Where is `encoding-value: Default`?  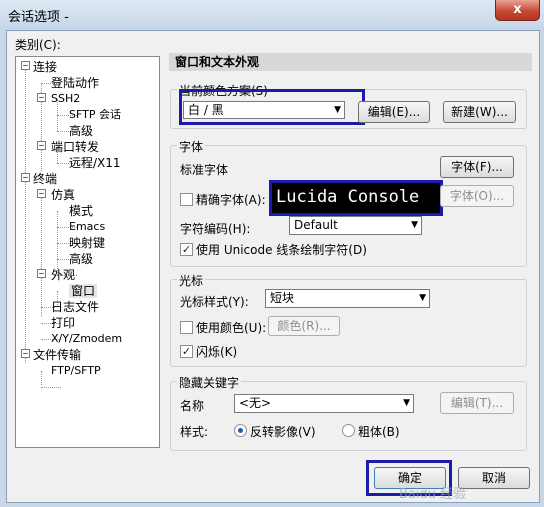 encoding-value: Default is located at coordinates (316, 225).